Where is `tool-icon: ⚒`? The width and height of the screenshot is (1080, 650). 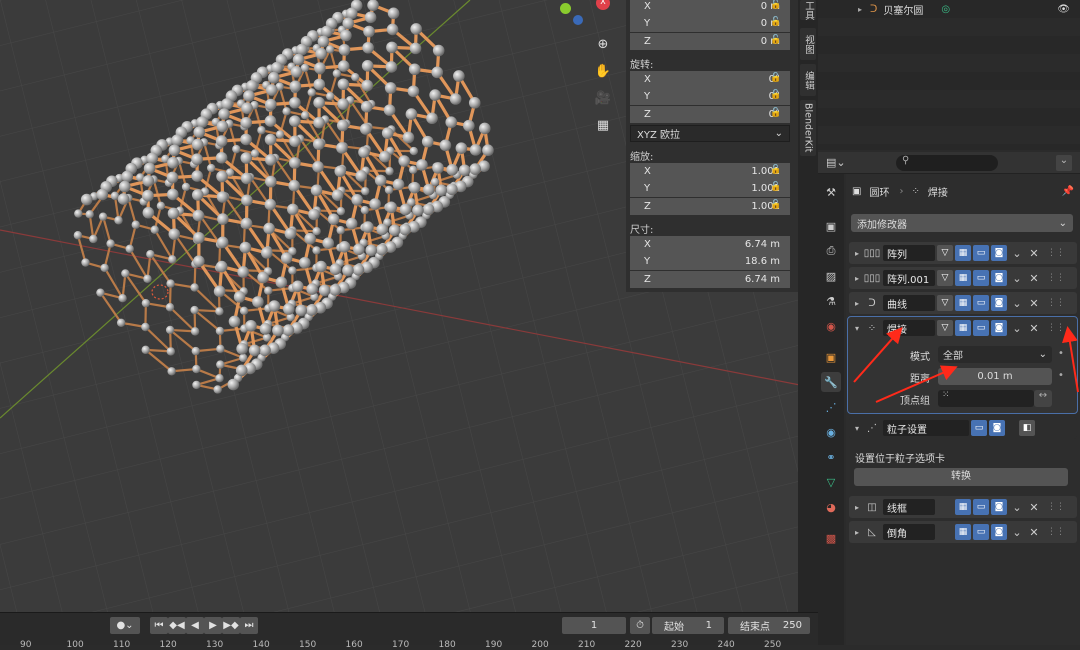
tool-icon: ⚒ is located at coordinates (831, 192).